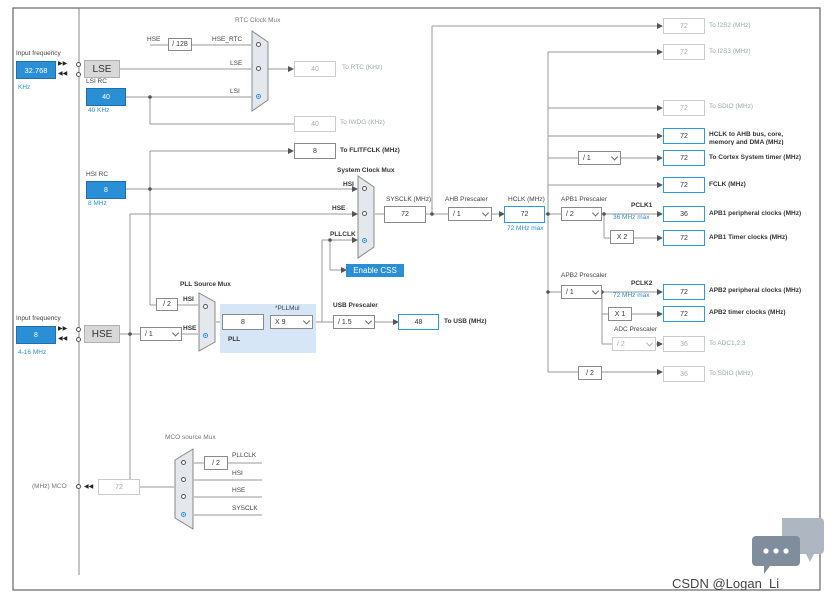  What do you see at coordinates (207, 322) in the screenshot?
I see `pll-source-mux` at bounding box center [207, 322].